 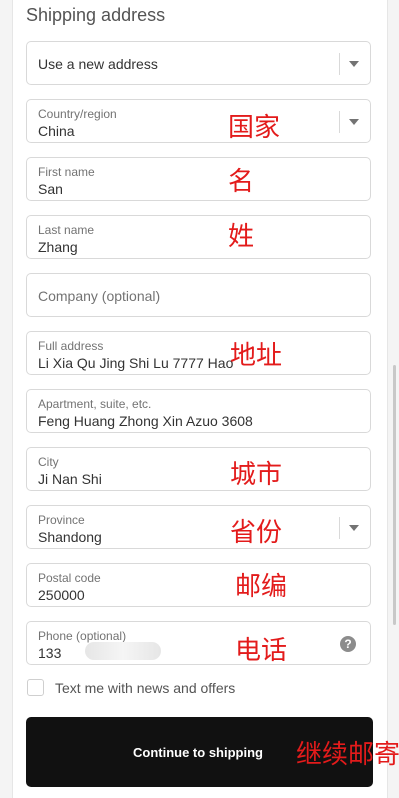 What do you see at coordinates (50, 653) in the screenshot?
I see `phone-value: 133` at bounding box center [50, 653].